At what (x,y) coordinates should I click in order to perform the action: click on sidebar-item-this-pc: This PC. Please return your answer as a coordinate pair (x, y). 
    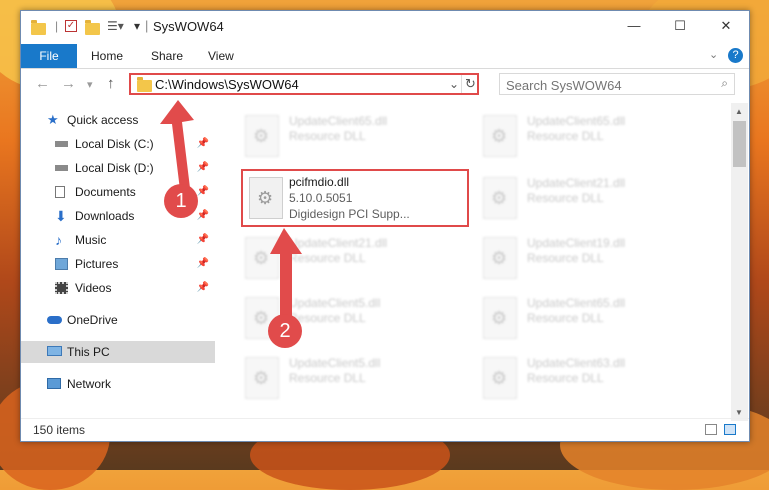
    Looking at the image, I should click on (118, 352).